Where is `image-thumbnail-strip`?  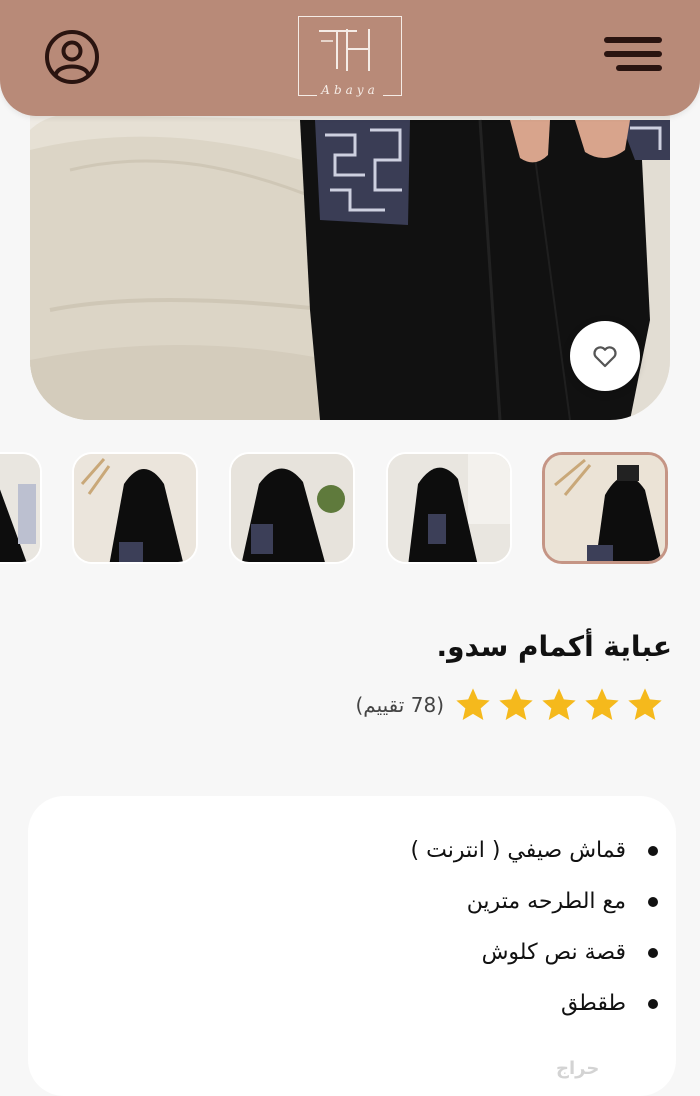
image-thumbnail-strip is located at coordinates (350, 509).